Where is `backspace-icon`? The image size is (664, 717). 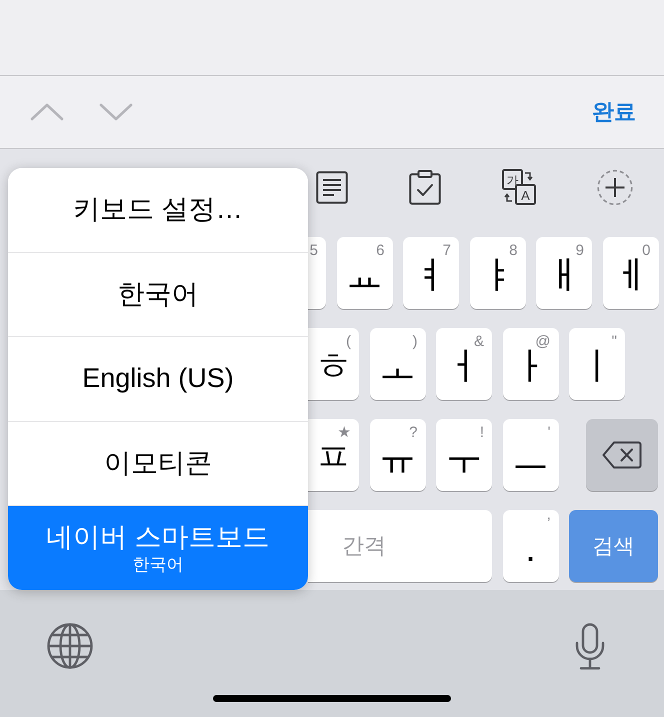 backspace-icon is located at coordinates (622, 455).